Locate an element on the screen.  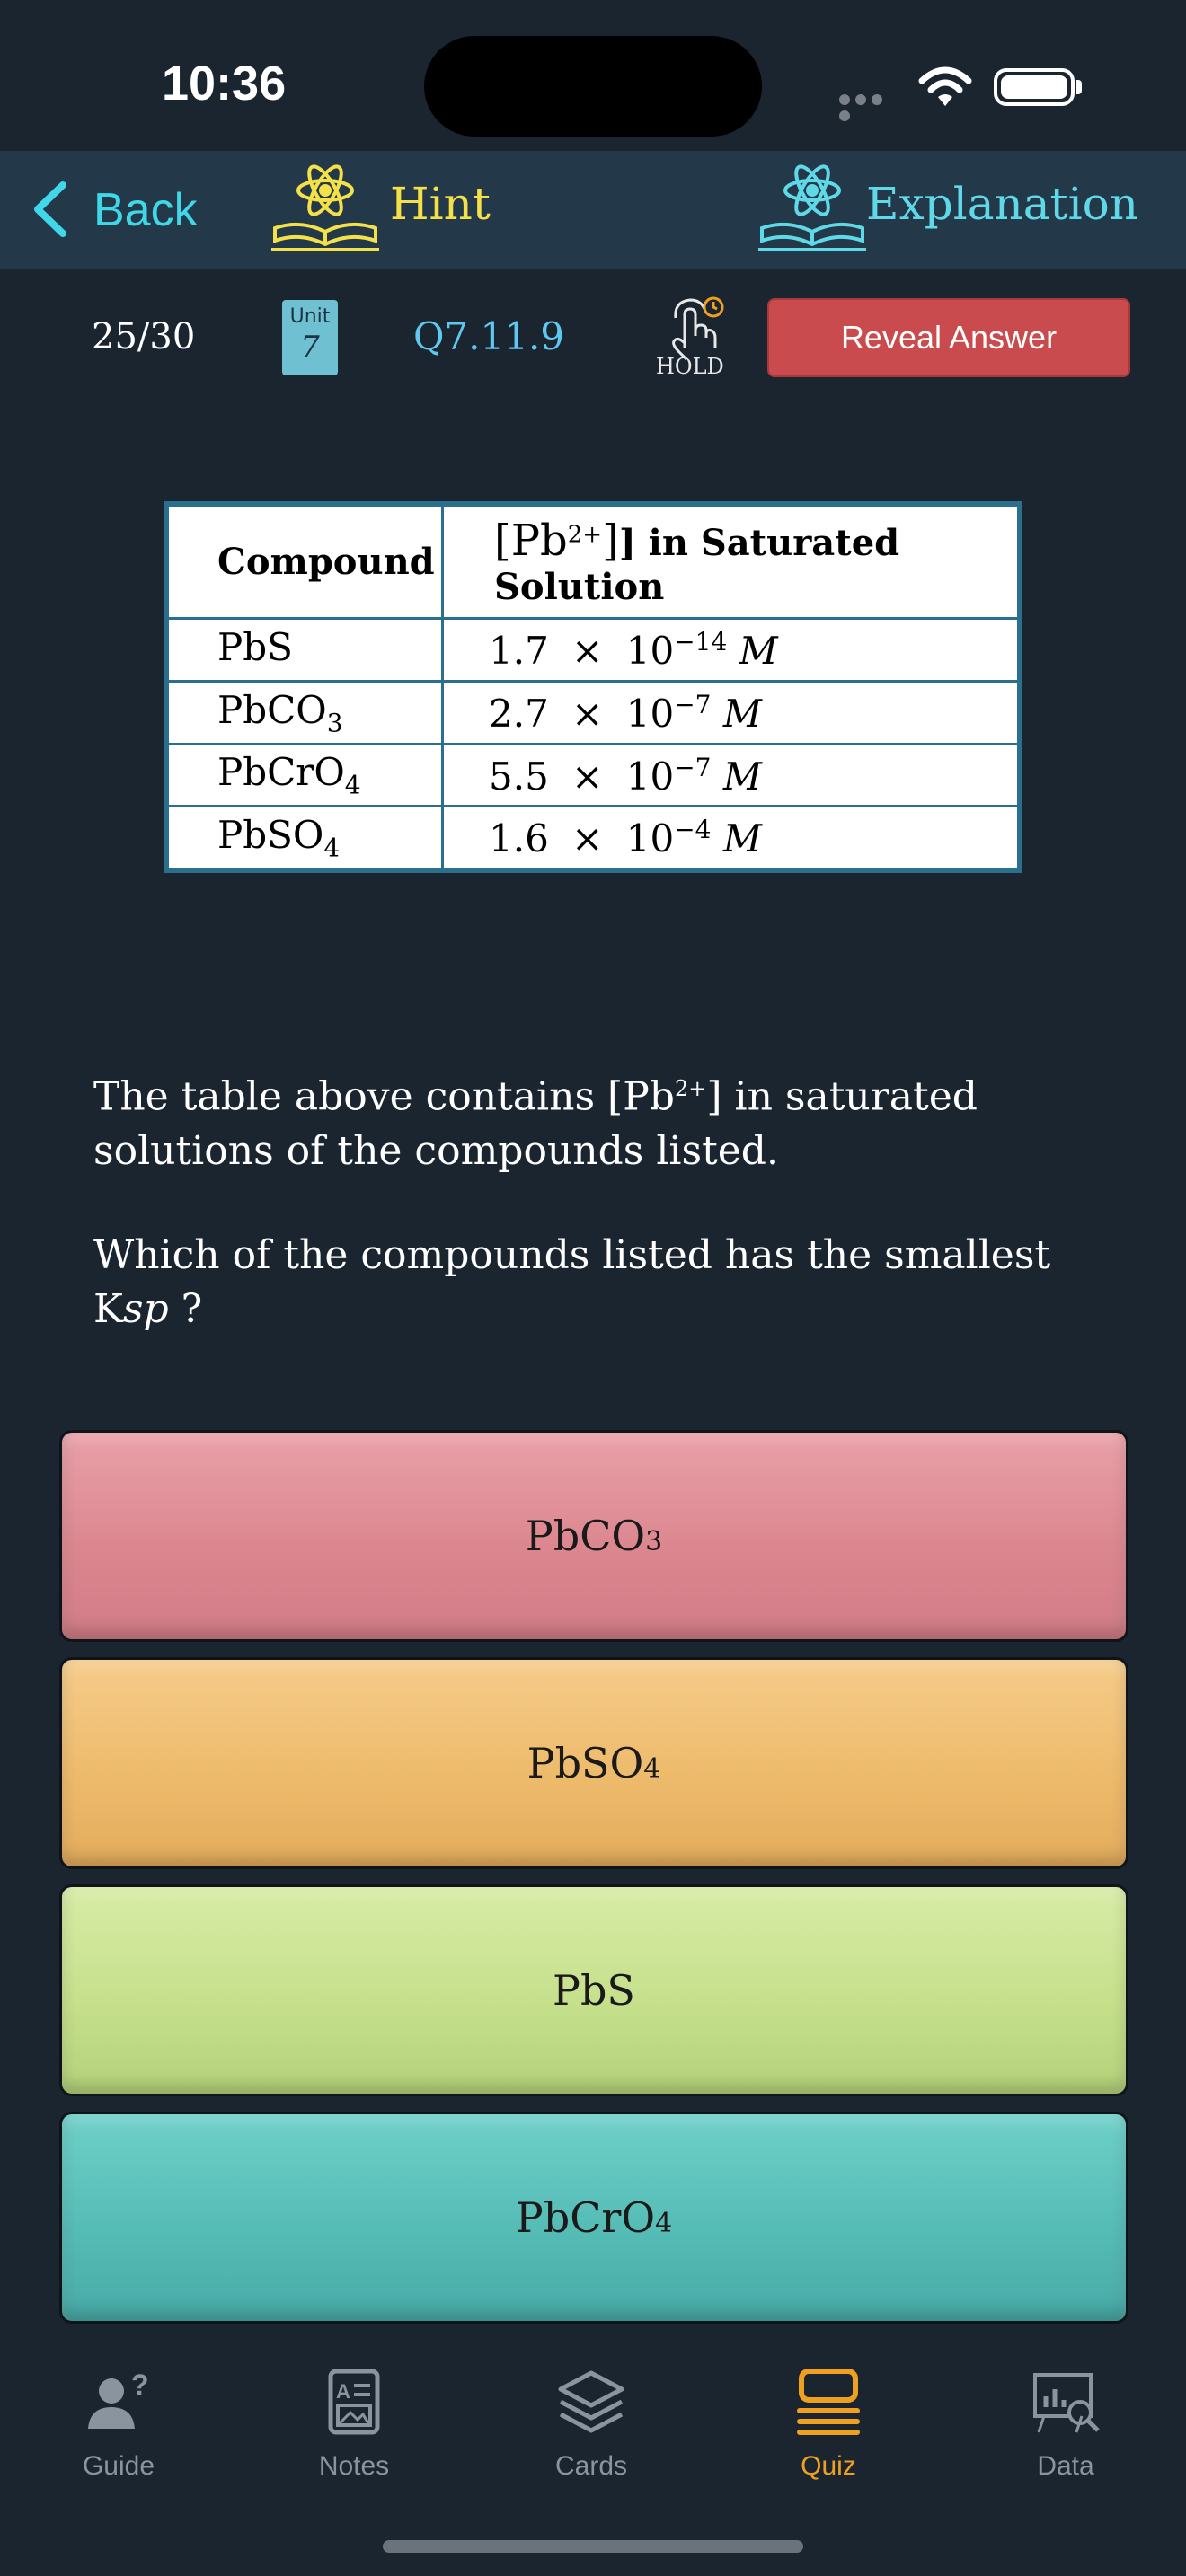
compound-cell: PbCrO4 is located at coordinates (305, 775).